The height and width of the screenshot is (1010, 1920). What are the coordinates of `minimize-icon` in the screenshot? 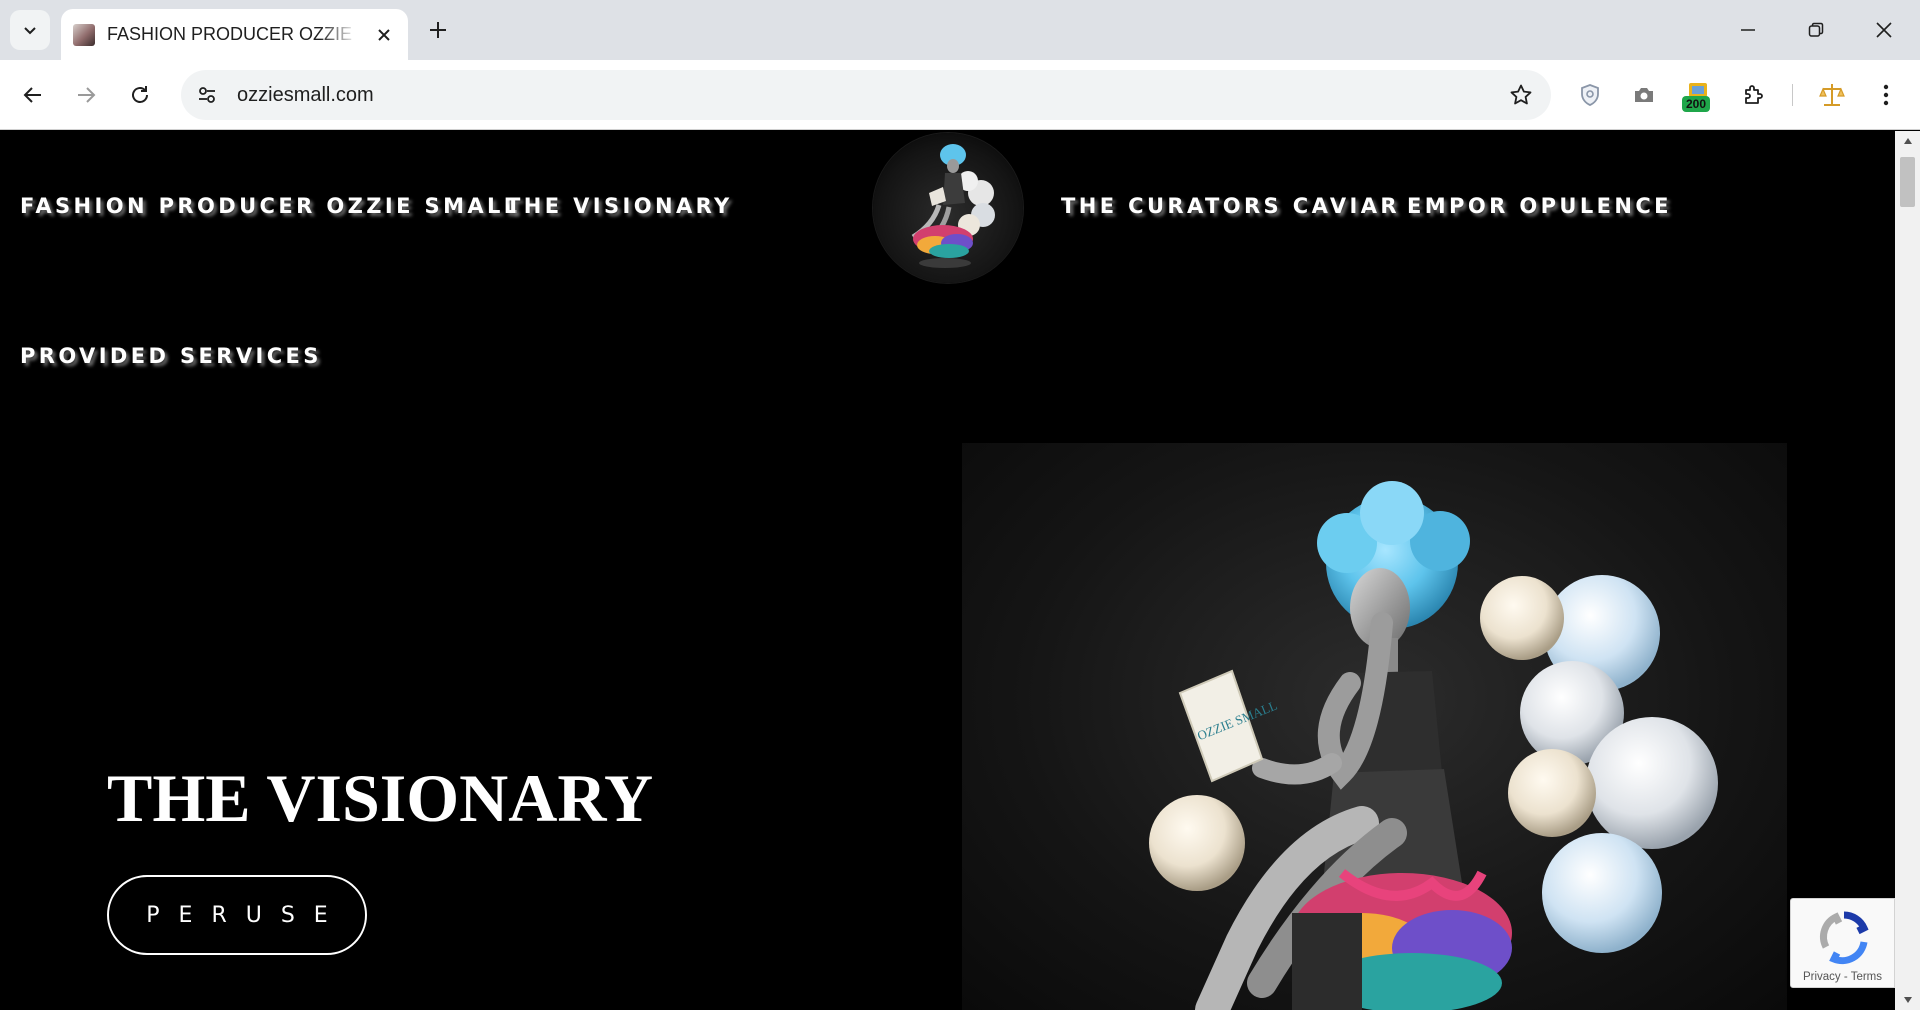 It's located at (1748, 30).